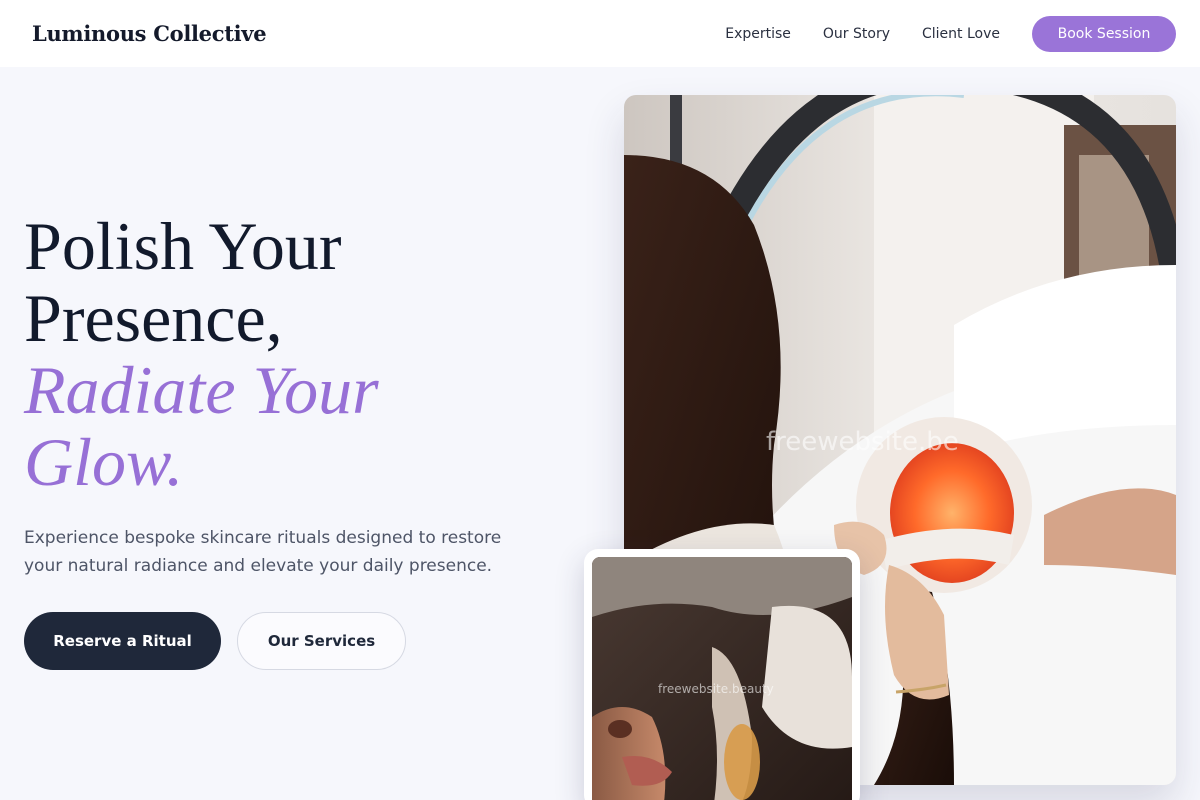 This screenshot has height=800, width=1200. What do you see at coordinates (1104, 33) in the screenshot?
I see `book-session-button: Book Session` at bounding box center [1104, 33].